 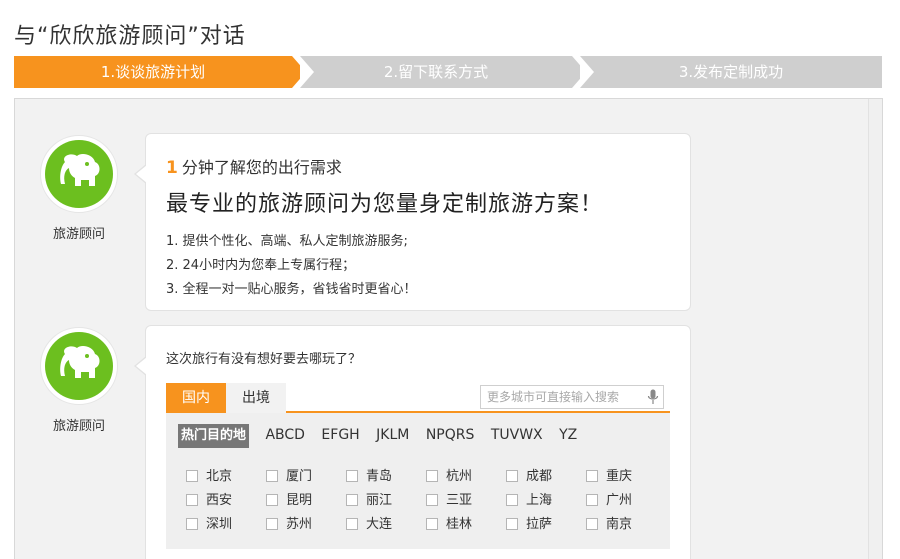 What do you see at coordinates (618, 501) in the screenshot?
I see `city-option: 广州` at bounding box center [618, 501].